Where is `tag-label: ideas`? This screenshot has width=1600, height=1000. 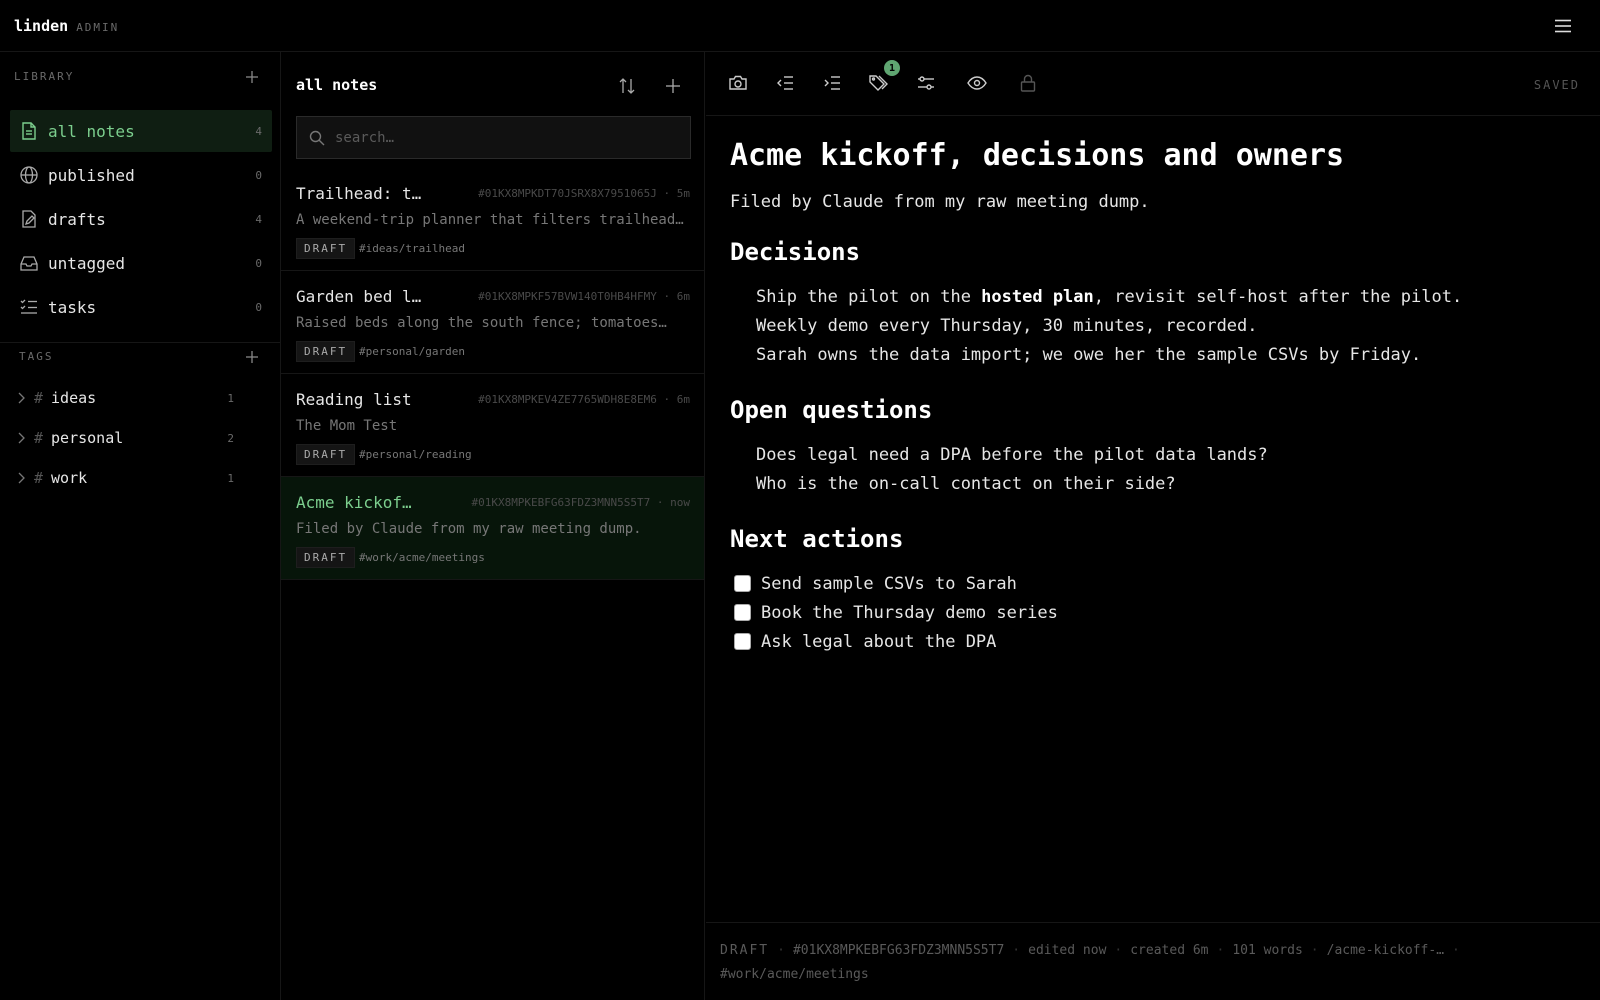 tag-label: ideas is located at coordinates (74, 398).